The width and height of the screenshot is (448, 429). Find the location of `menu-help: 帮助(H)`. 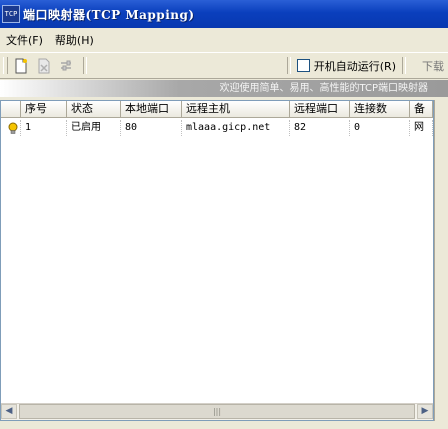

menu-help: 帮助(H) is located at coordinates (74, 40).